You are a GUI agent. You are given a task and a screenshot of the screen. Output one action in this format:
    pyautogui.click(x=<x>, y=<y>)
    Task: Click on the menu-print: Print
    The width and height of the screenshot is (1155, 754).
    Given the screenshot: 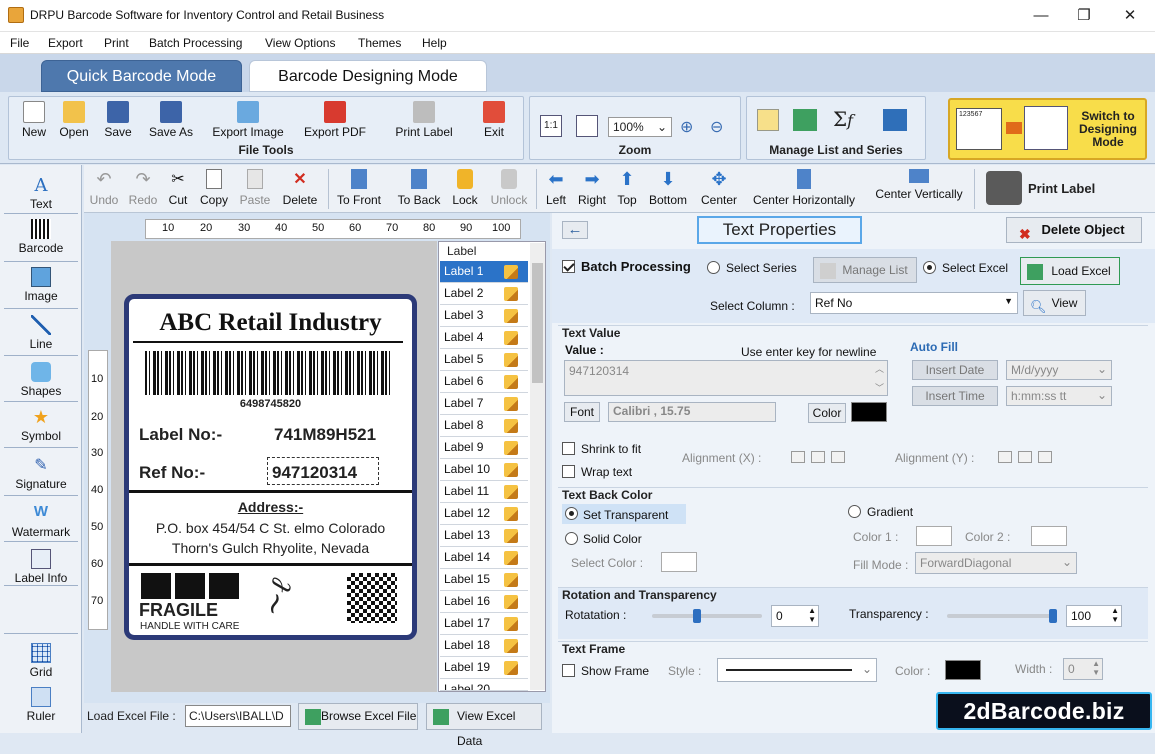 What is the action you would take?
    pyautogui.click(x=116, y=43)
    